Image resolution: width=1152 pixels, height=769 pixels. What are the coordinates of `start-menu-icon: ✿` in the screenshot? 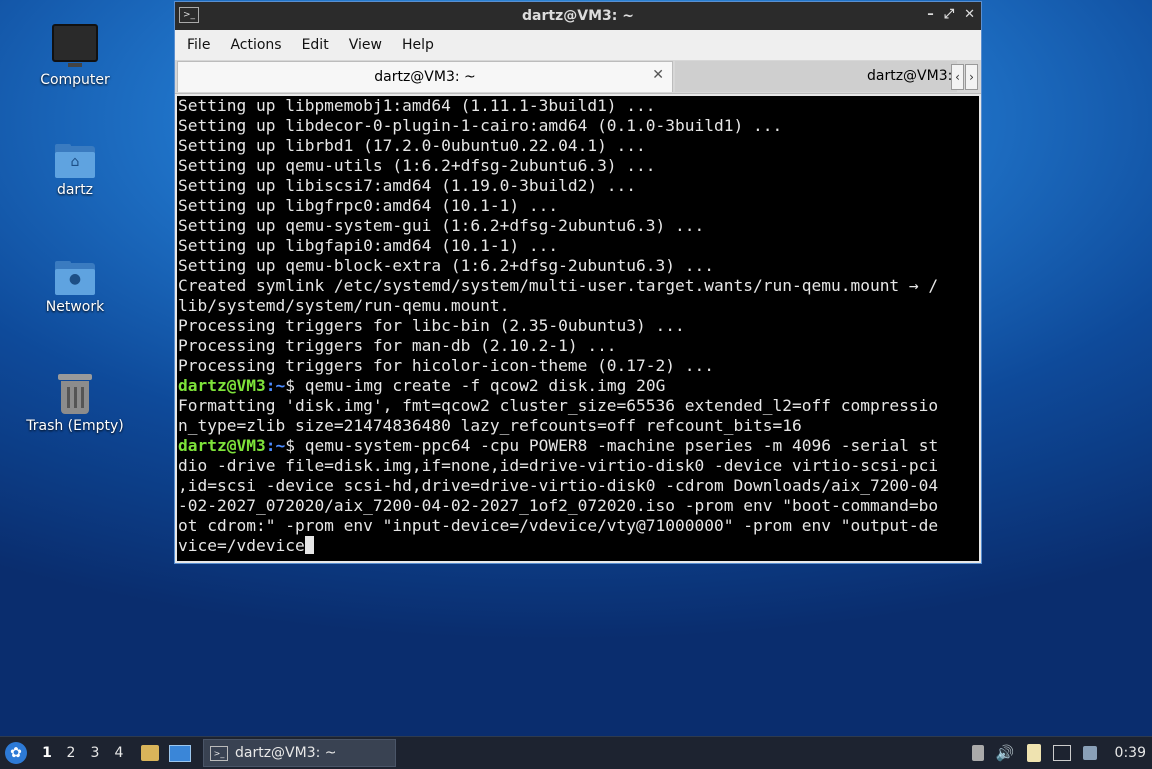 It's located at (16, 753).